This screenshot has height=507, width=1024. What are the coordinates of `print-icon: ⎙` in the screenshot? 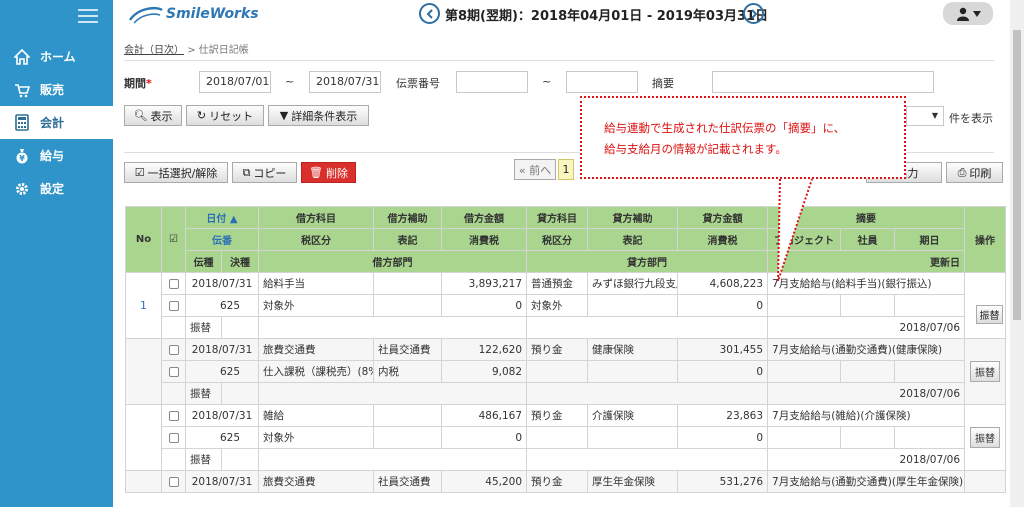 It's located at (962, 172).